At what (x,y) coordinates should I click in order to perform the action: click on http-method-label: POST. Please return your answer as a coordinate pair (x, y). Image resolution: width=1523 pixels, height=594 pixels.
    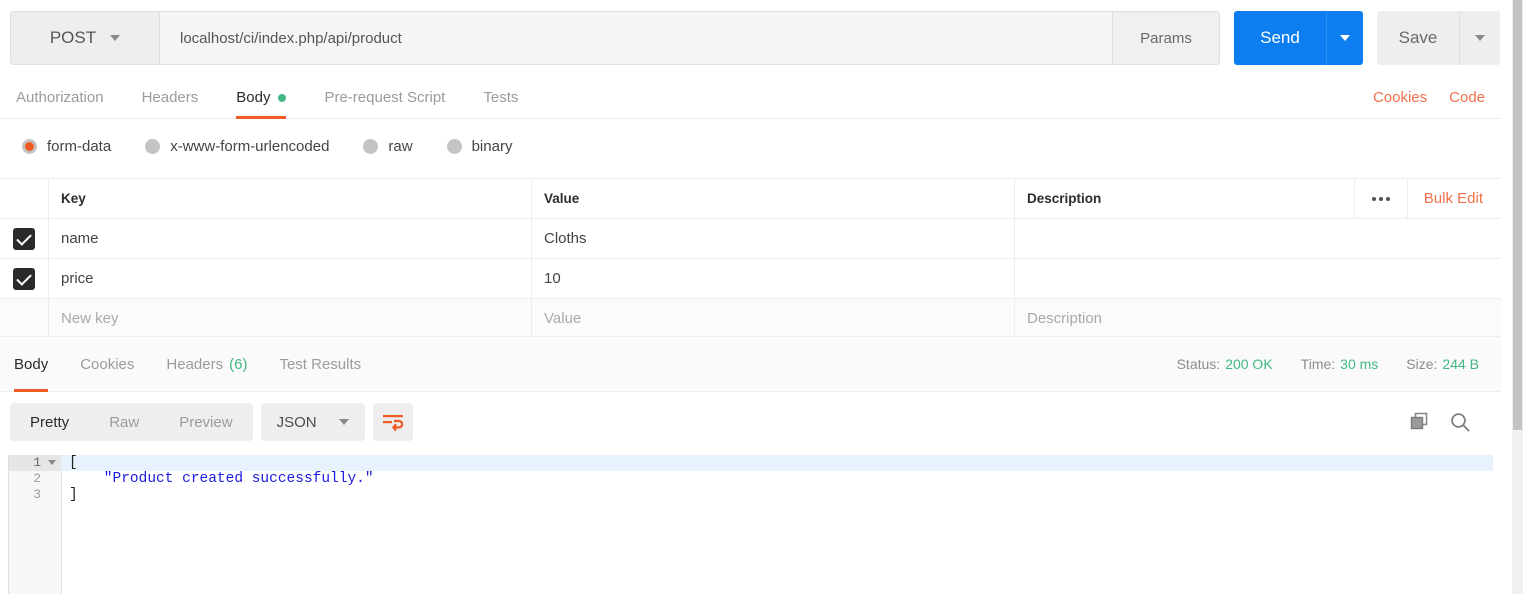
    Looking at the image, I should click on (73, 37).